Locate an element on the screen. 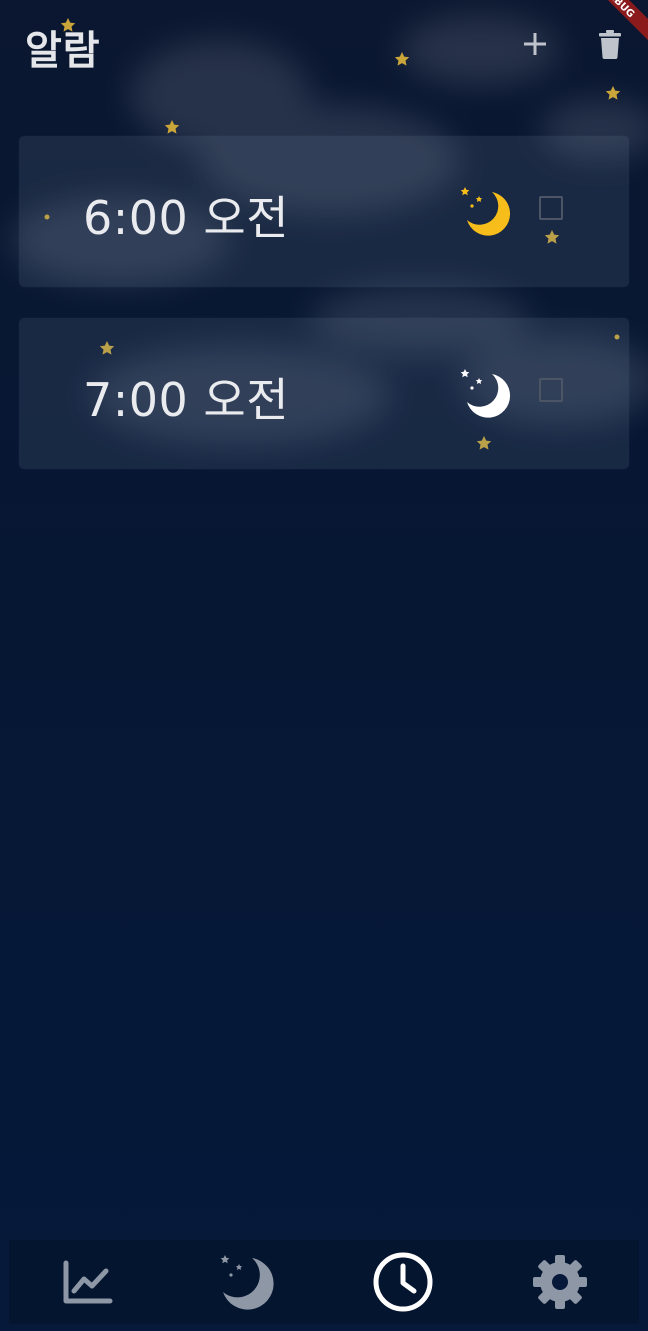  alarm-item: 6:00 오전 is located at coordinates (324, 211).